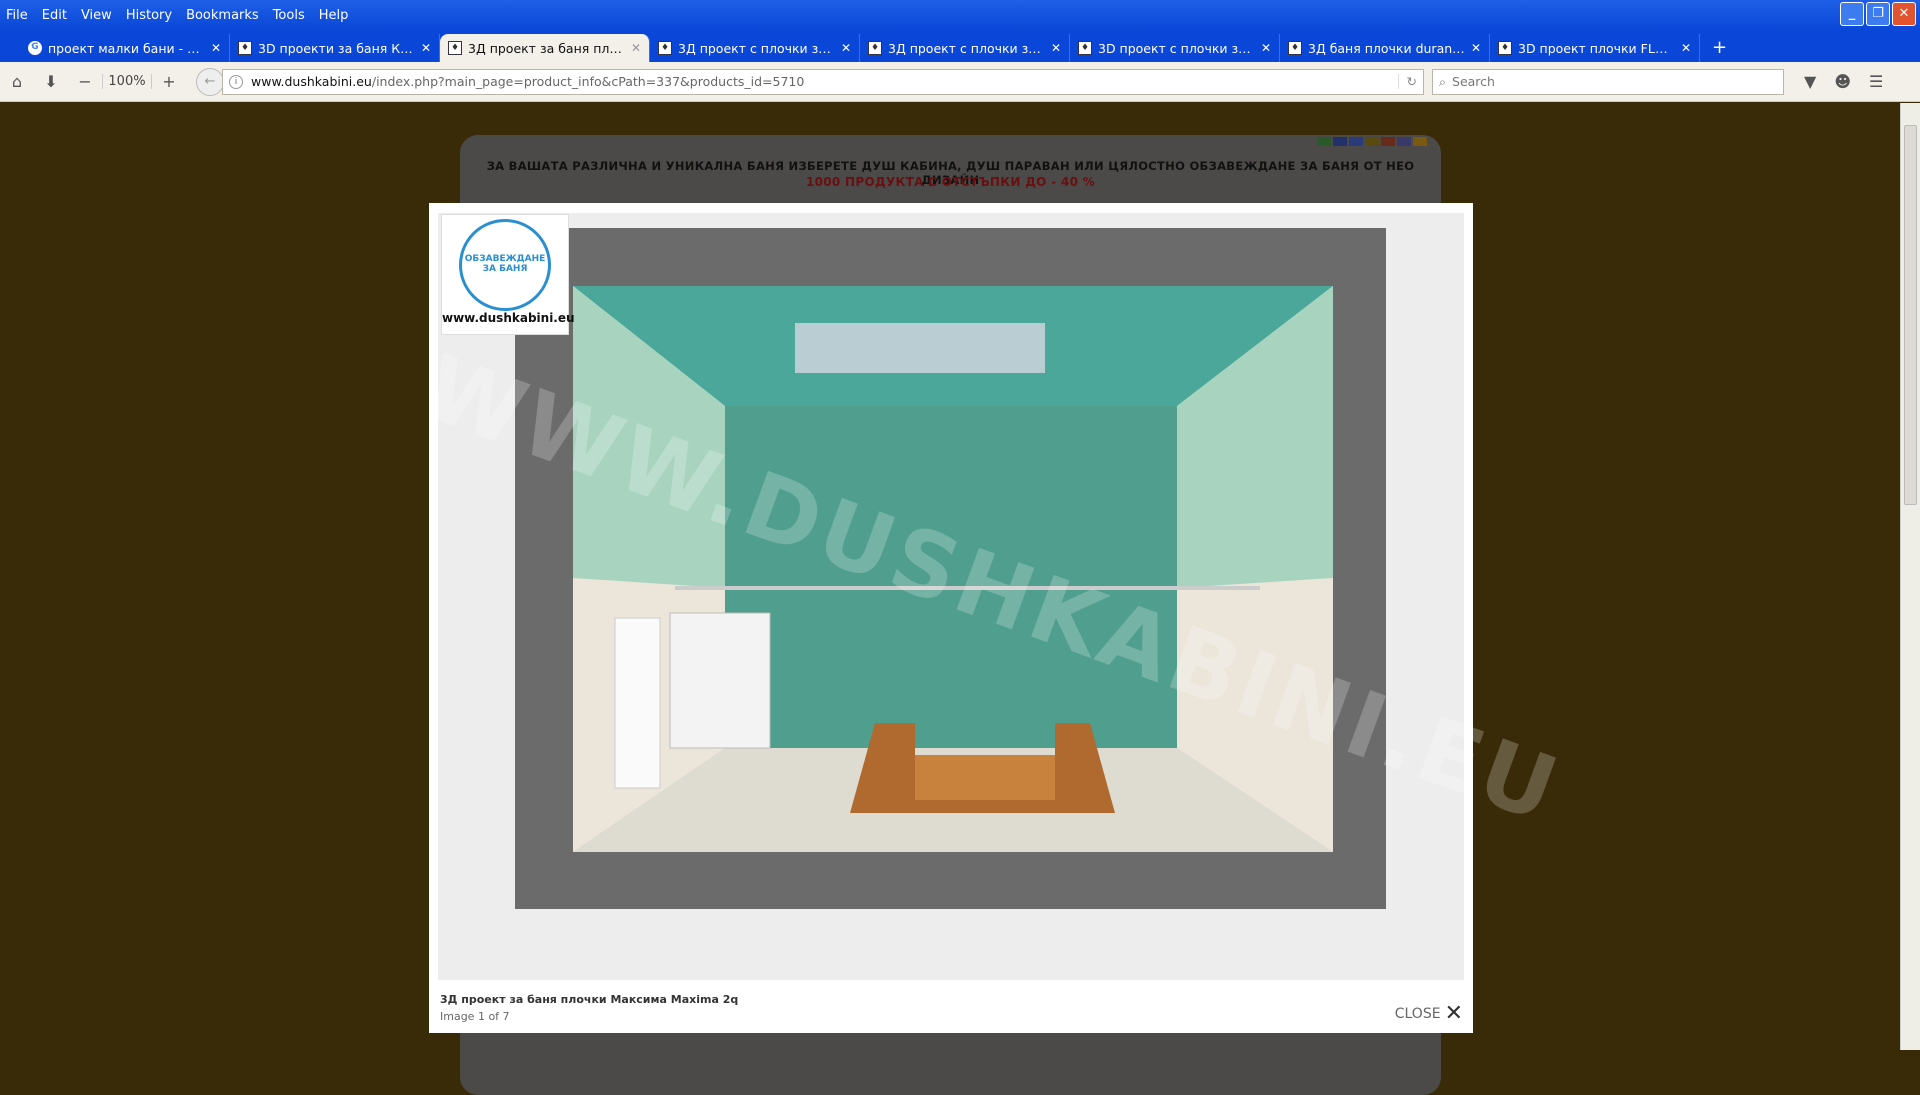  What do you see at coordinates (1453, 1013) in the screenshot?
I see `close-icon: ✕` at bounding box center [1453, 1013].